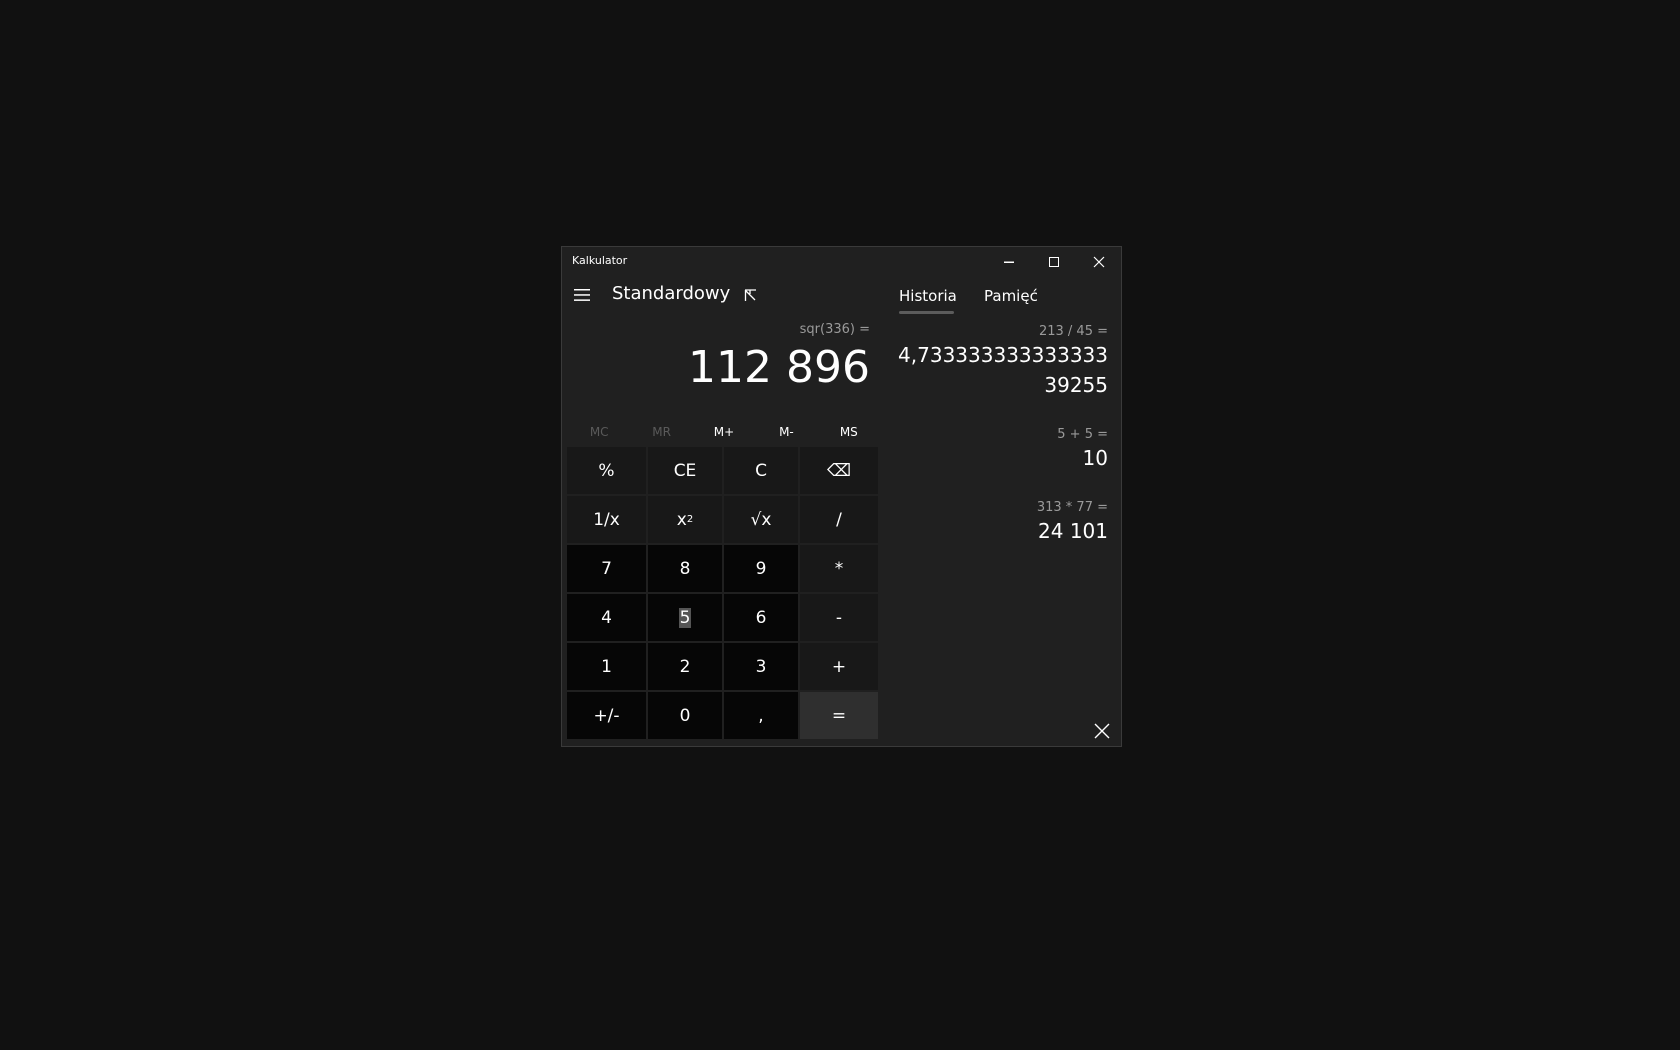  What do you see at coordinates (1073, 531) in the screenshot?
I see `history-result: 24 101` at bounding box center [1073, 531].